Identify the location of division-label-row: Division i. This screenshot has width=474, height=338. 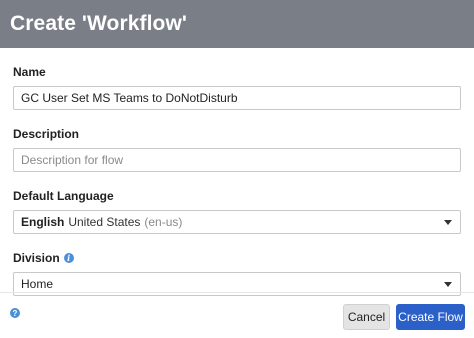
(237, 258).